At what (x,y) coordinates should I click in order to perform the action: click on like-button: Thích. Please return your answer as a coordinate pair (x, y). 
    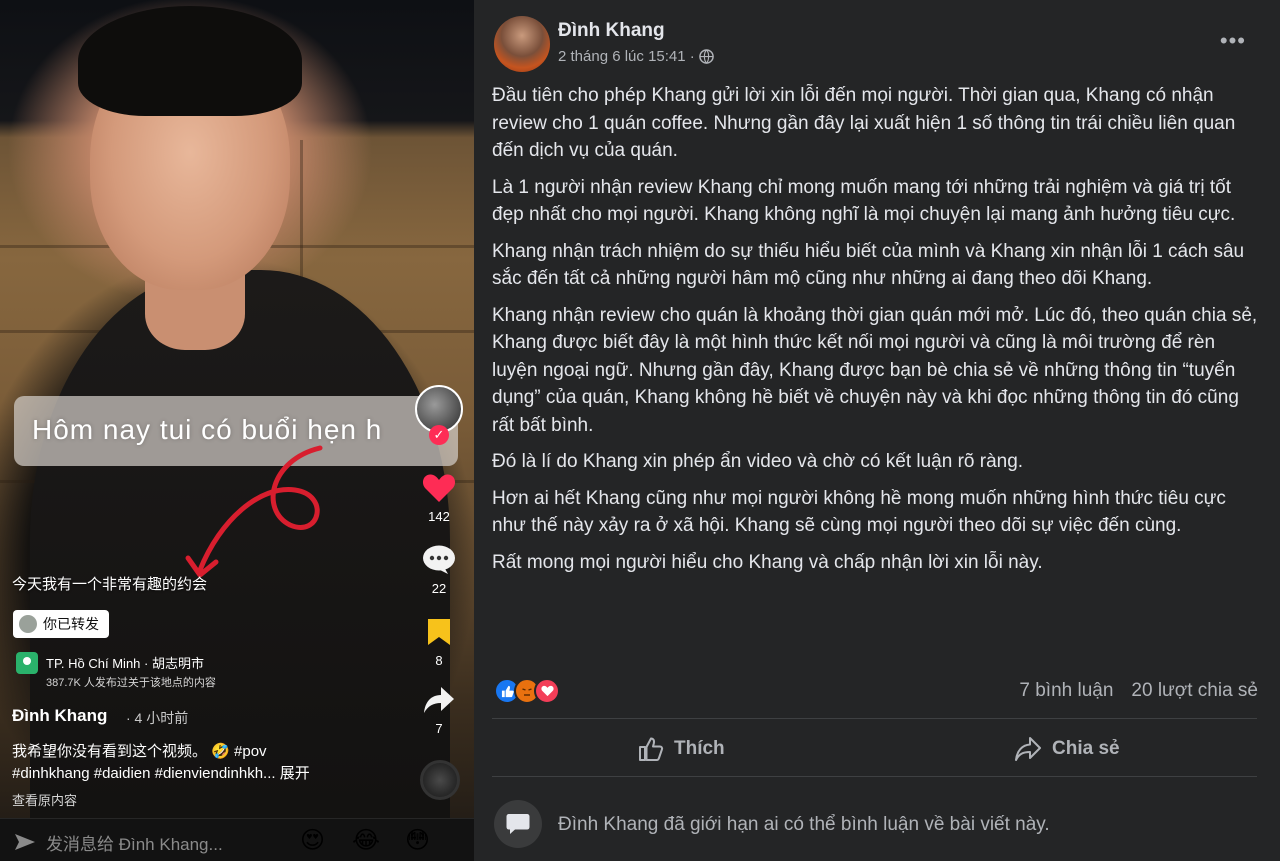
    Looking at the image, I should click on (681, 749).